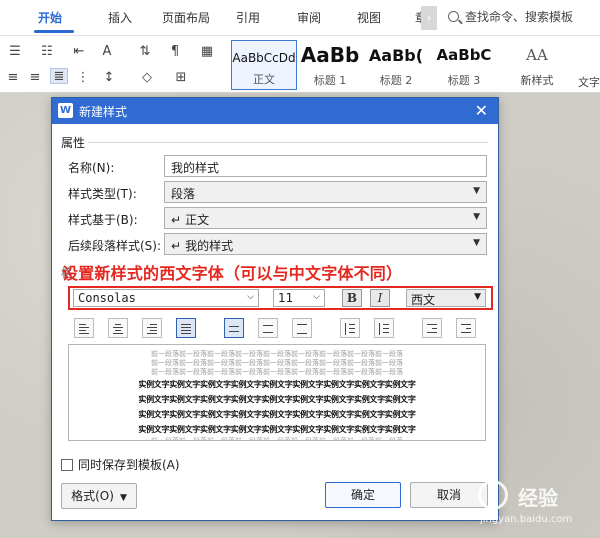 This screenshot has height=538, width=600. What do you see at coordinates (275, 111) in the screenshot?
I see `dialog-titlebar: W 新建样式 ✕` at bounding box center [275, 111].